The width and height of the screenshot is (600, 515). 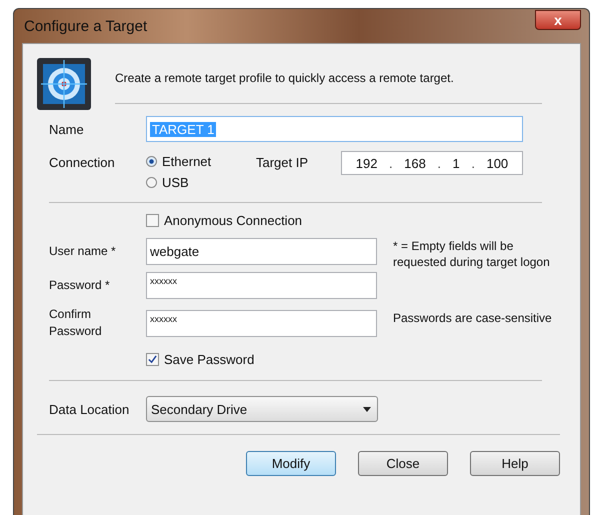 I want to click on field-label: Password *, so click(x=80, y=285).